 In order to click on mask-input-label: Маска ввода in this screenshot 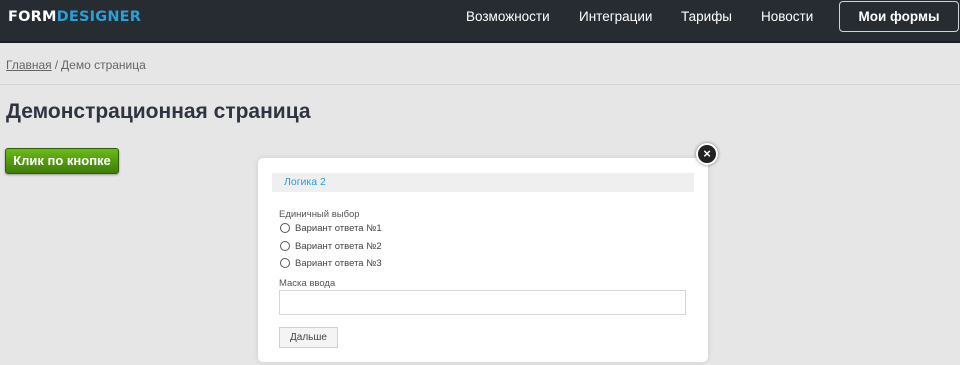, I will do `click(307, 283)`.